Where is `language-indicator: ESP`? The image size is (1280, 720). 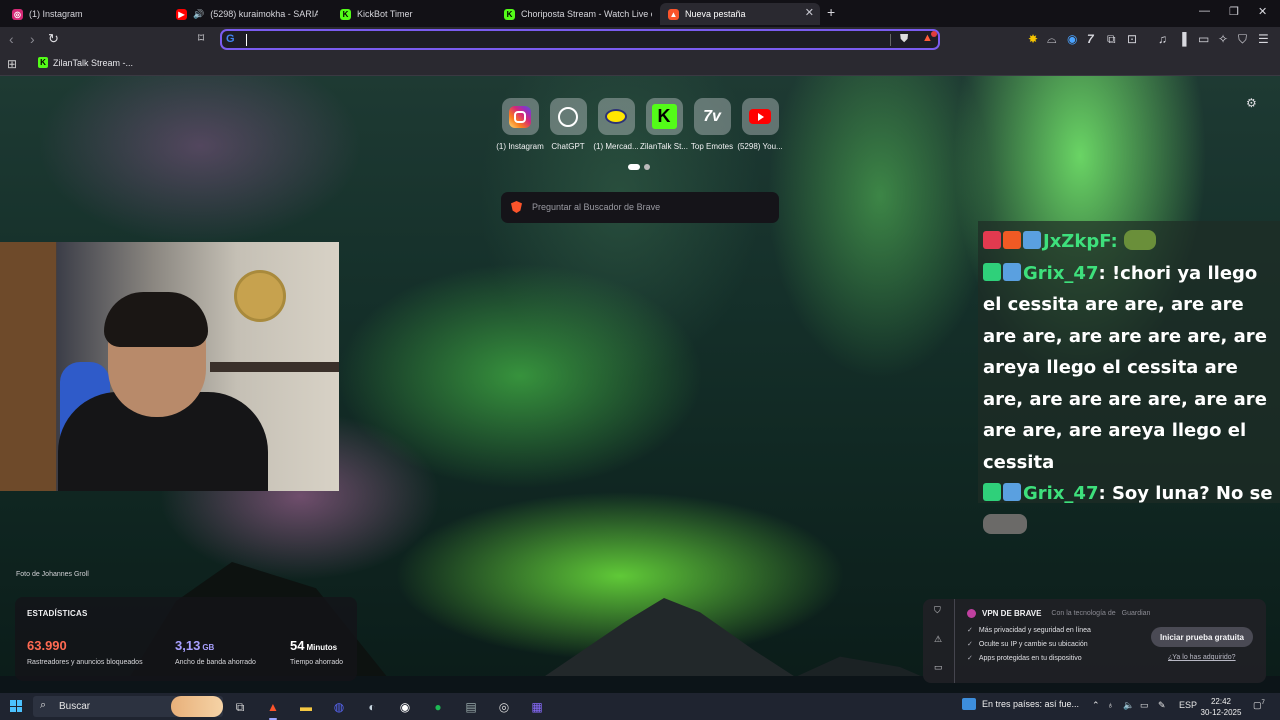 language-indicator: ESP is located at coordinates (1188, 705).